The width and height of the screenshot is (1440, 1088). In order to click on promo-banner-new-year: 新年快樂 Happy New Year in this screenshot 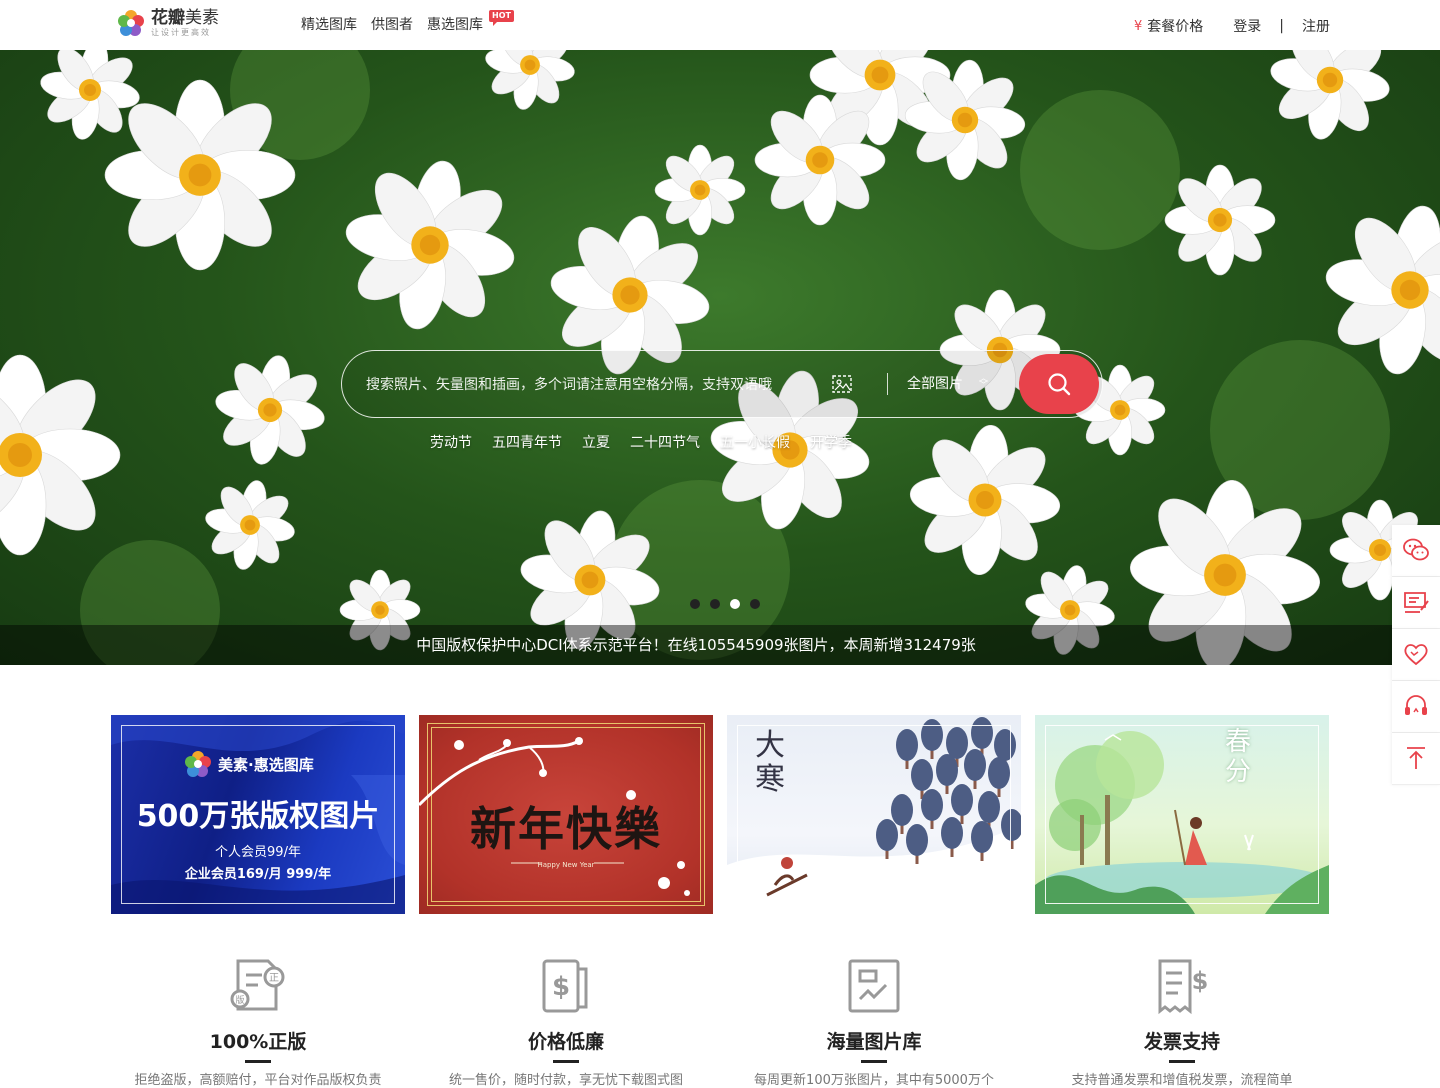, I will do `click(566, 814)`.